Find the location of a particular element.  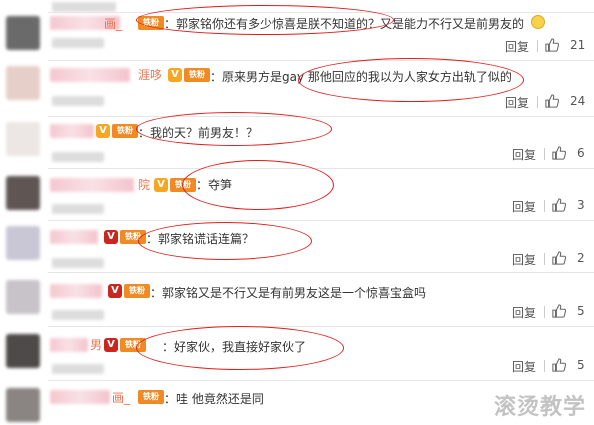

comment-text: ：哇 他竟然还是同 is located at coordinates (214, 399).